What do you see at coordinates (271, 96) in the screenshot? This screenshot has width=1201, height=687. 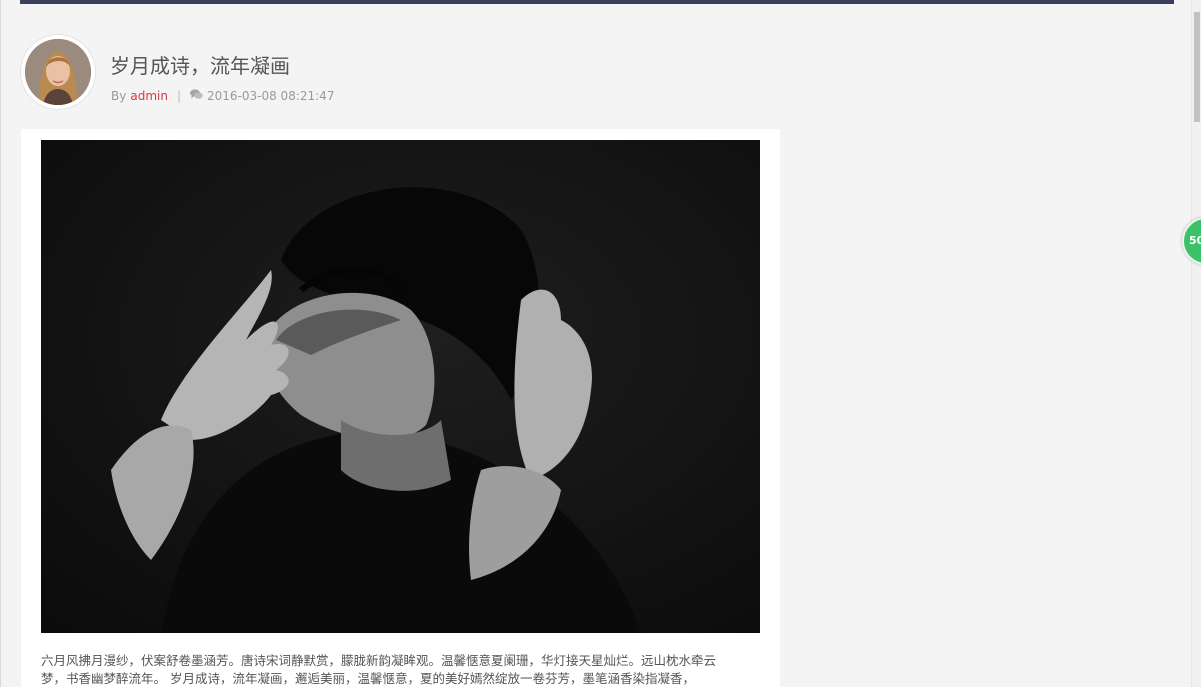 I see `post-date: 2016-03-08 08:21:47` at bounding box center [271, 96].